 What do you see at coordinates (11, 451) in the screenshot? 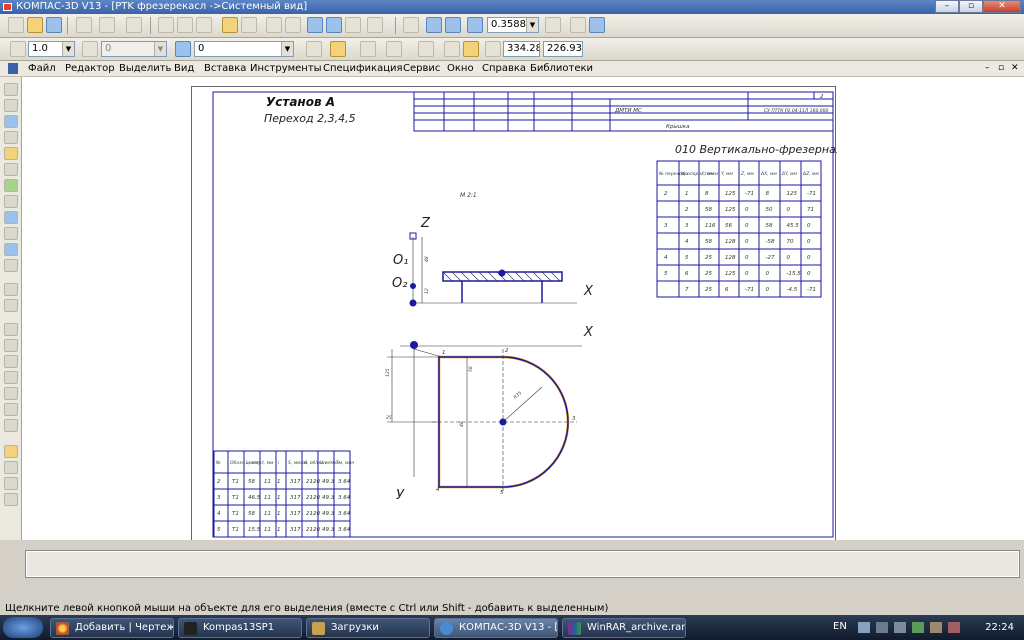
I see `lightning-icon` at bounding box center [11, 451].